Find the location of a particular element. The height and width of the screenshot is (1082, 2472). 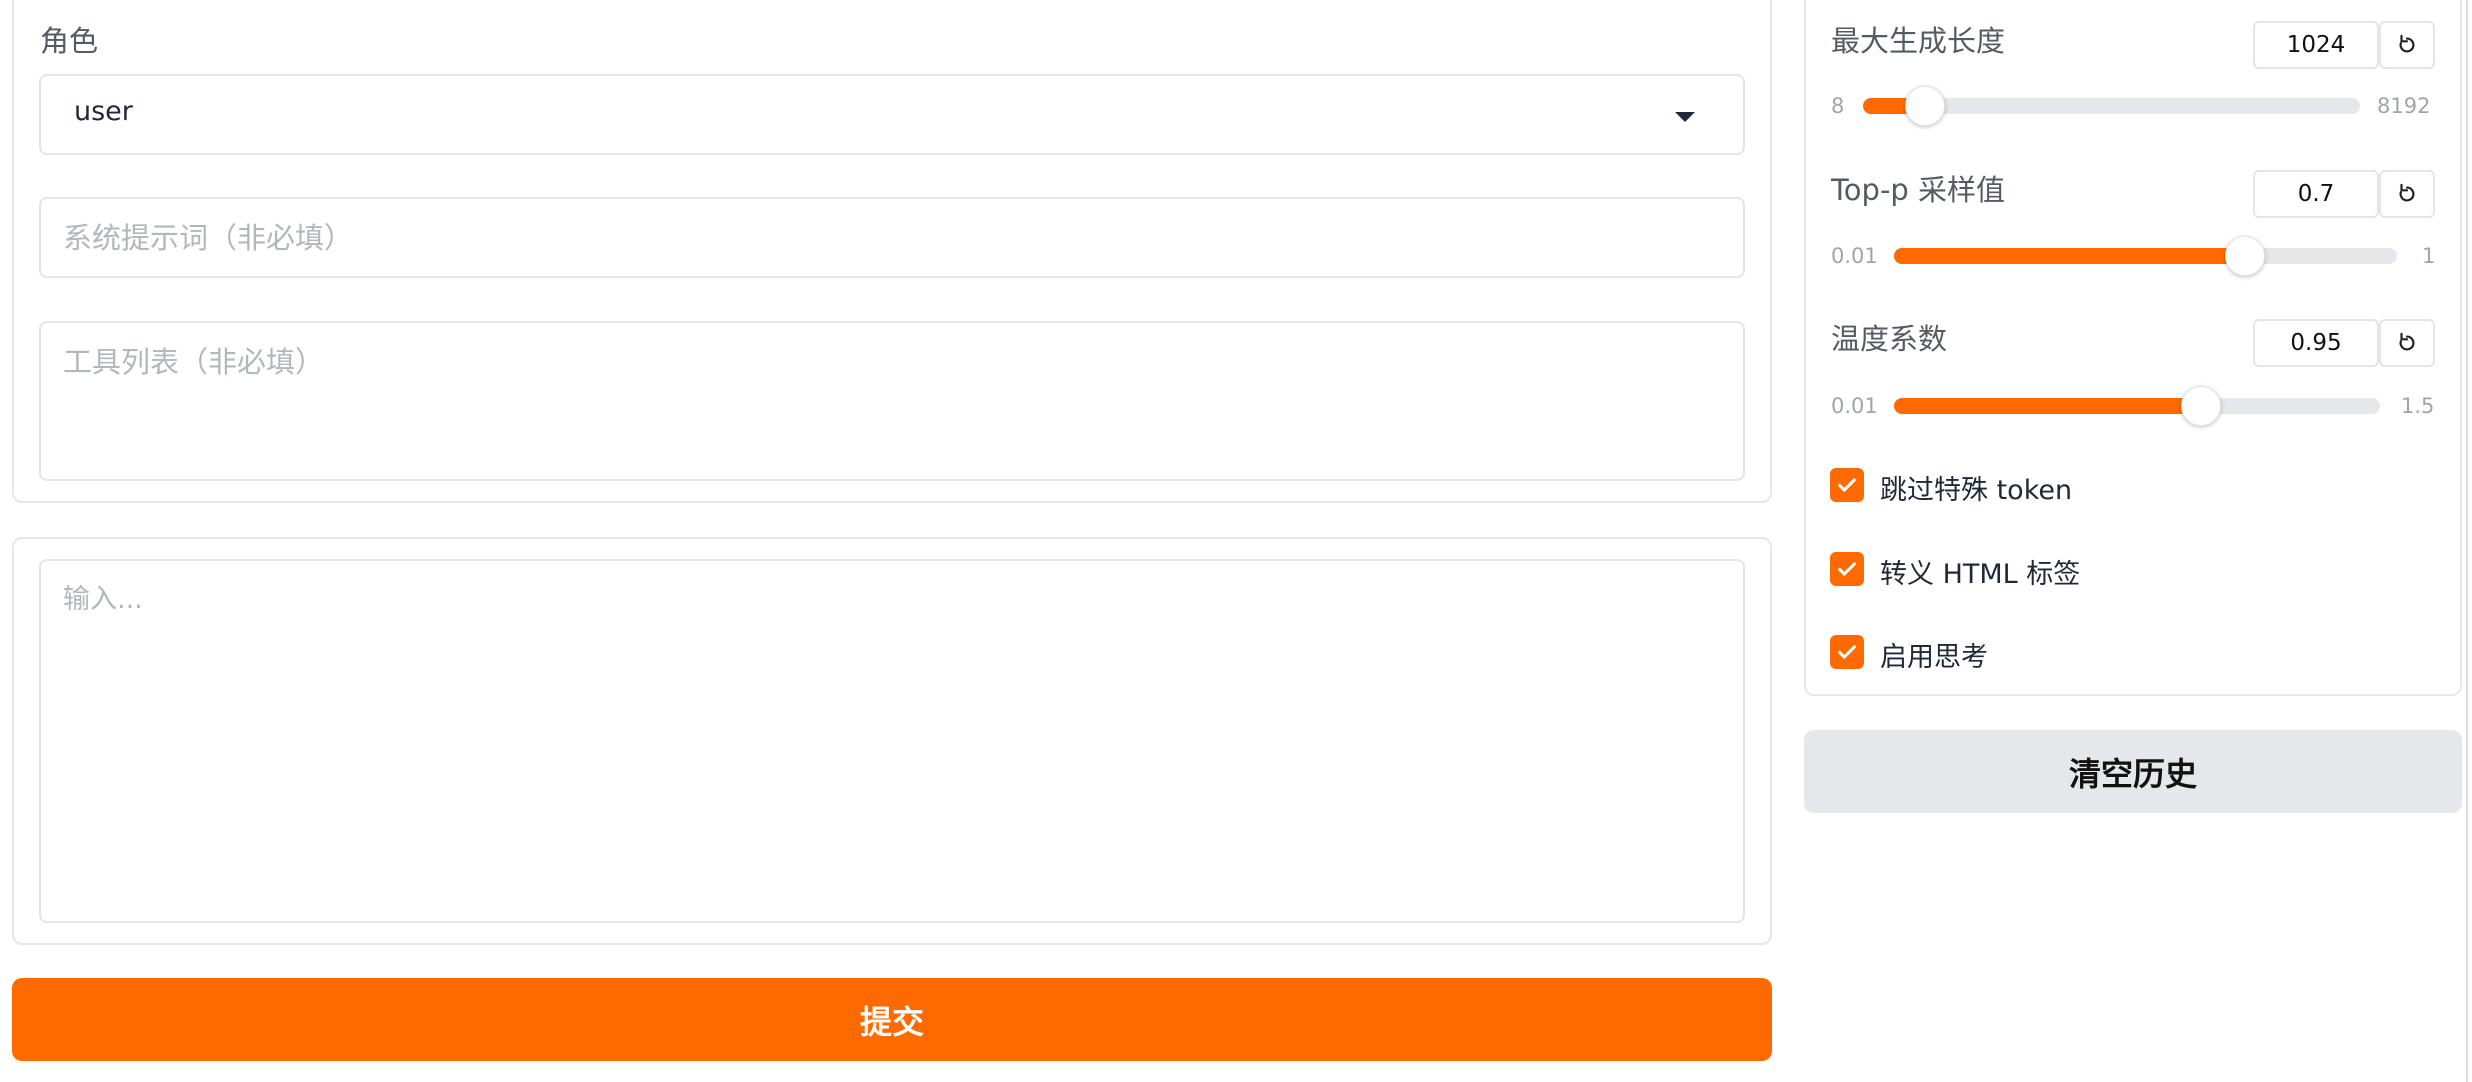

tools-placeholder: 工具列表（非必填） is located at coordinates (194, 362).